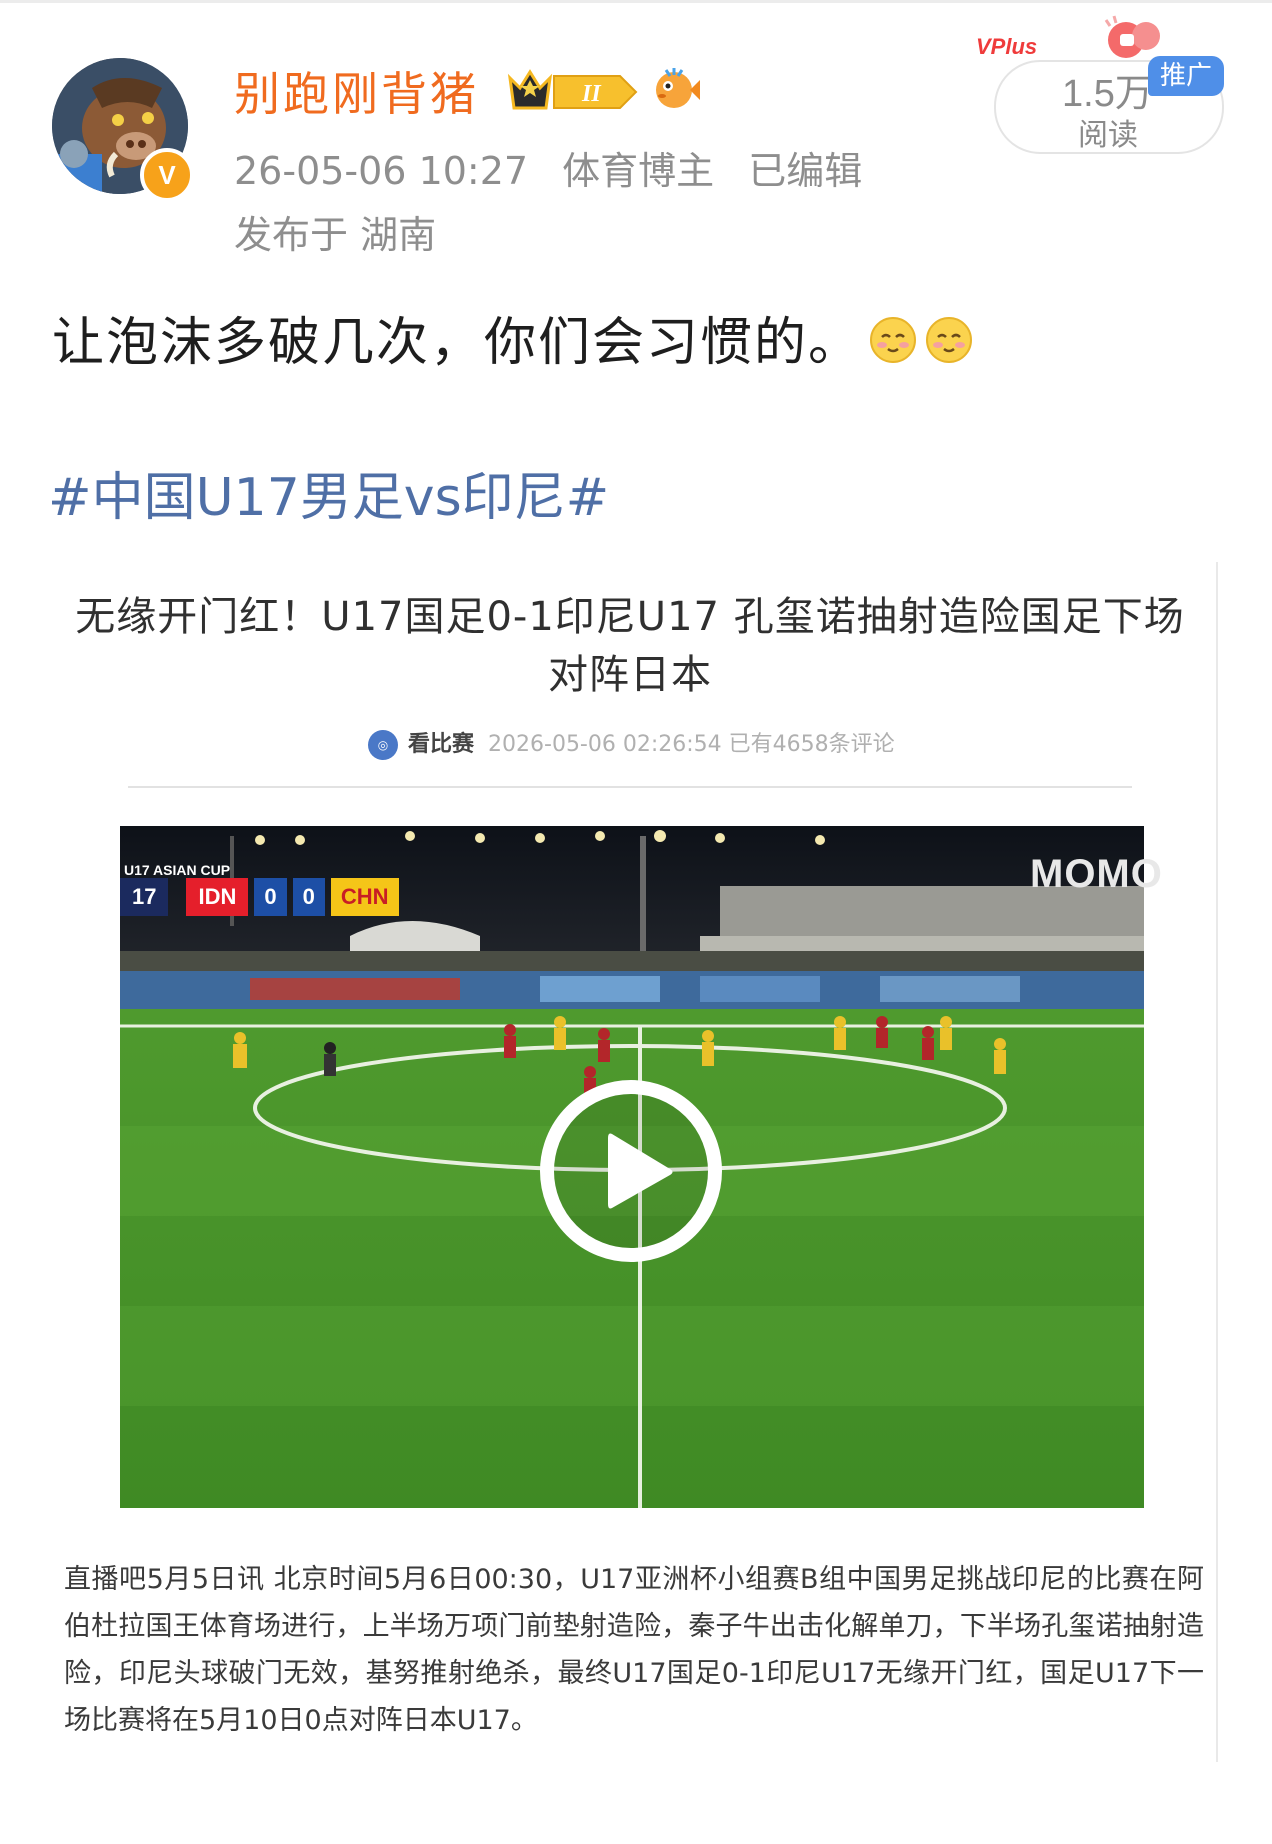  I want to click on read-count: 1.5万, so click(1107, 94).